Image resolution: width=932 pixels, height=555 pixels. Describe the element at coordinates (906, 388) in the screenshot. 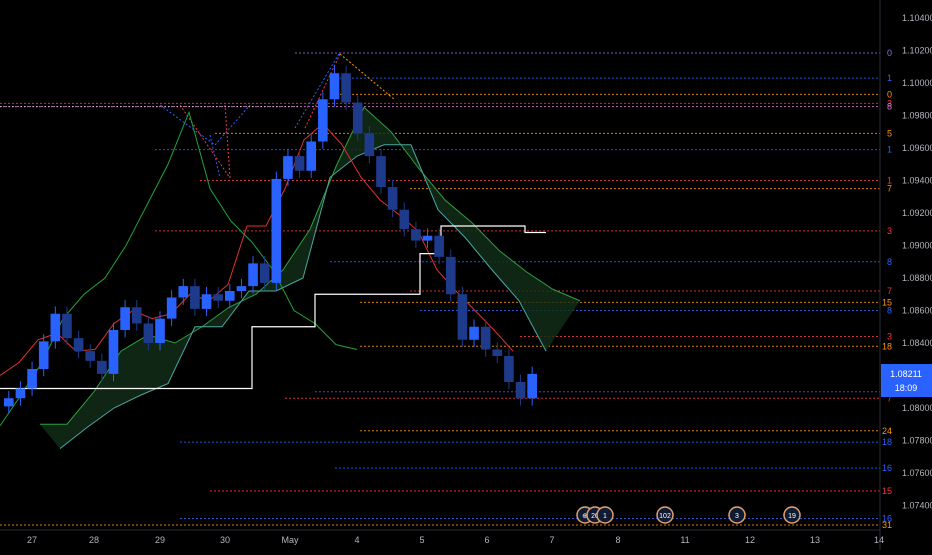

I see `candle-countdown: 18:09` at that location.